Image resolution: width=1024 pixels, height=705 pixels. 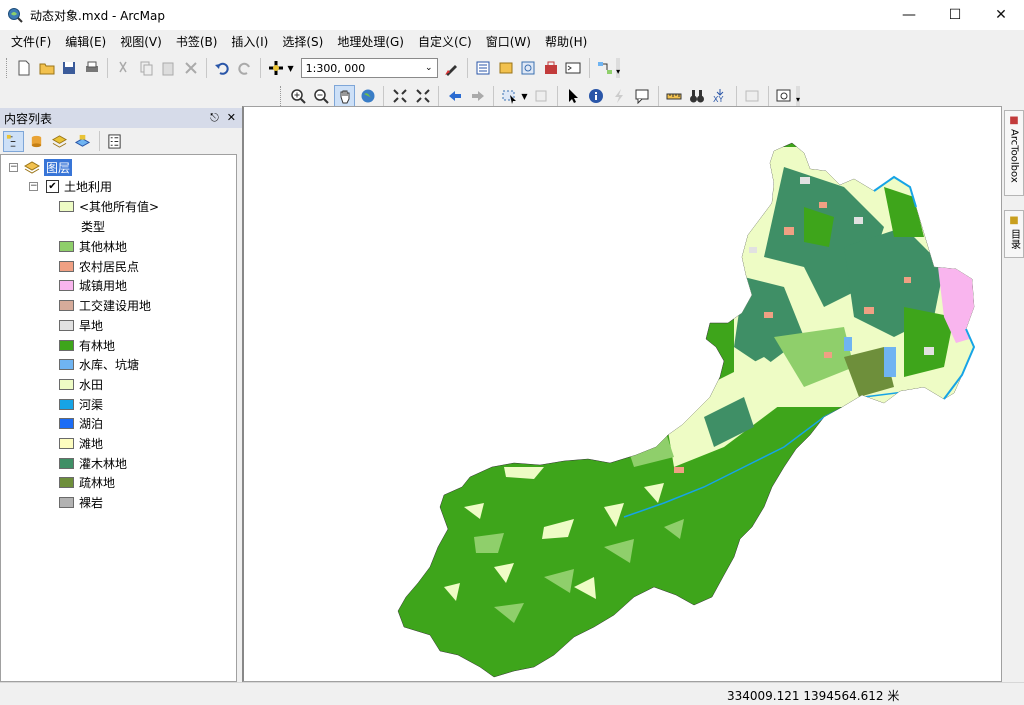 What do you see at coordinates (596, 96) in the screenshot?
I see `identify-button` at bounding box center [596, 96].